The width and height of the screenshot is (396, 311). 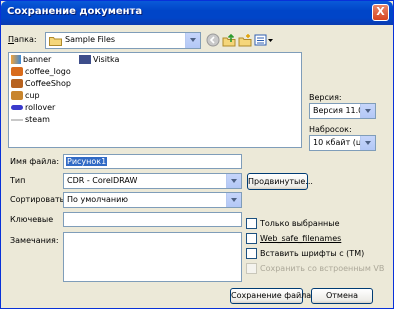 What do you see at coordinates (37, 199) in the screenshot?
I see `sort-label: Сортировать` at bounding box center [37, 199].